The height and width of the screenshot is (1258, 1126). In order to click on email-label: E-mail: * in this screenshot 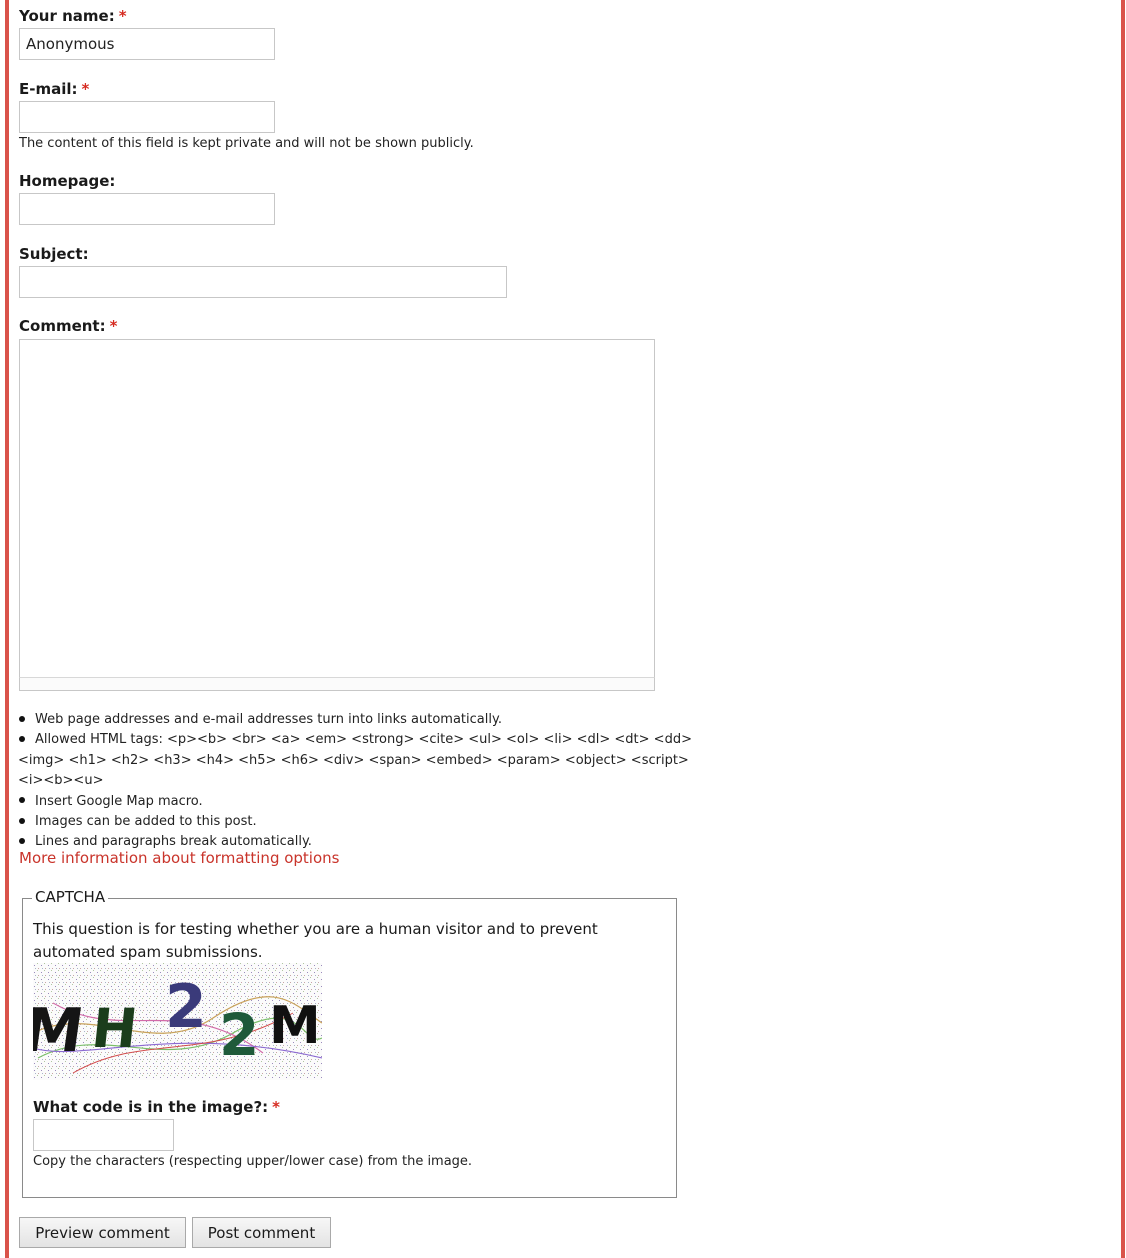, I will do `click(54, 89)`.